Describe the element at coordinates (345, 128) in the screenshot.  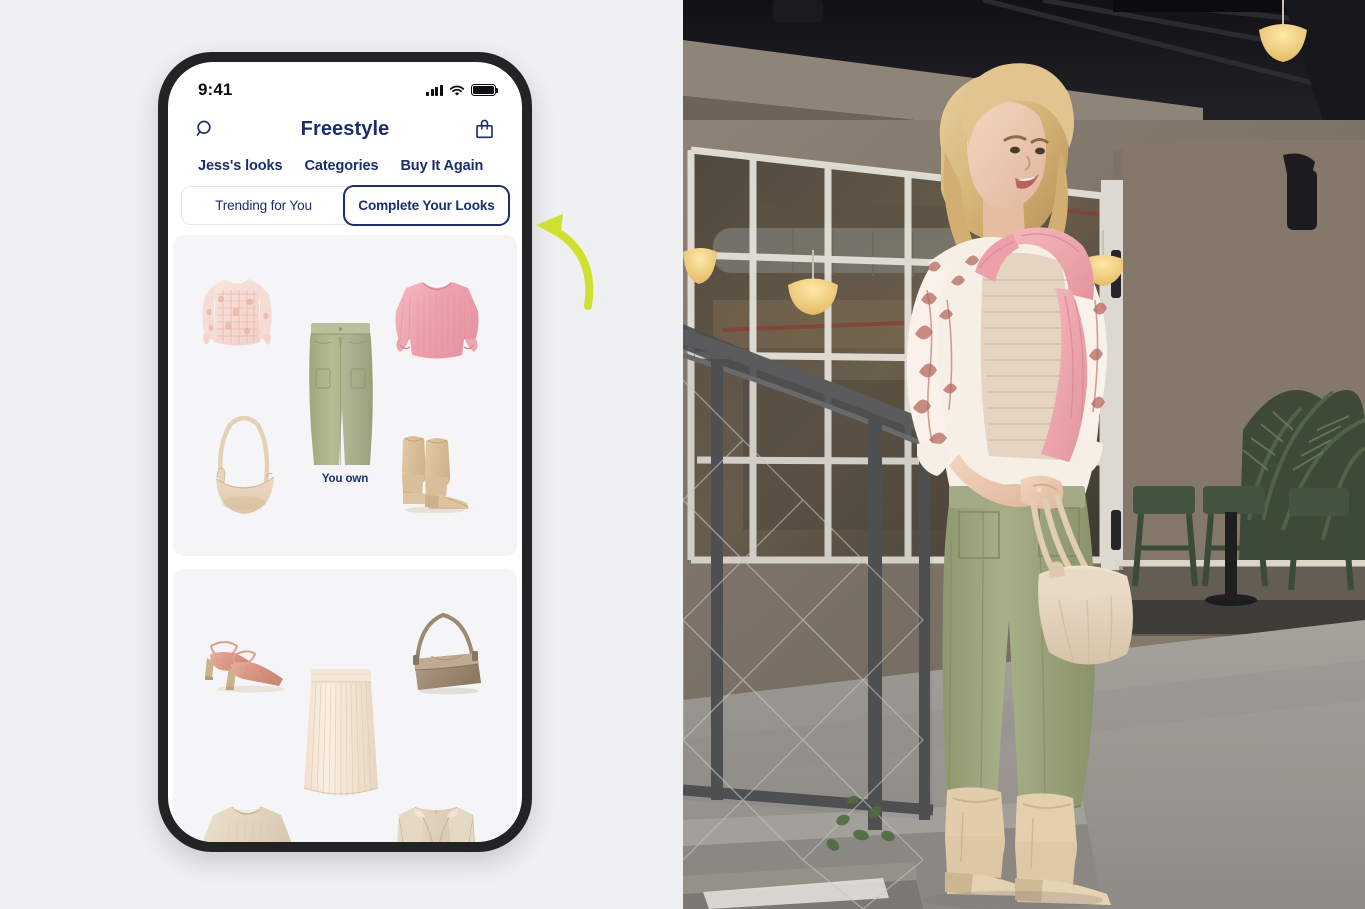
I see `page-title: Freestyle` at that location.